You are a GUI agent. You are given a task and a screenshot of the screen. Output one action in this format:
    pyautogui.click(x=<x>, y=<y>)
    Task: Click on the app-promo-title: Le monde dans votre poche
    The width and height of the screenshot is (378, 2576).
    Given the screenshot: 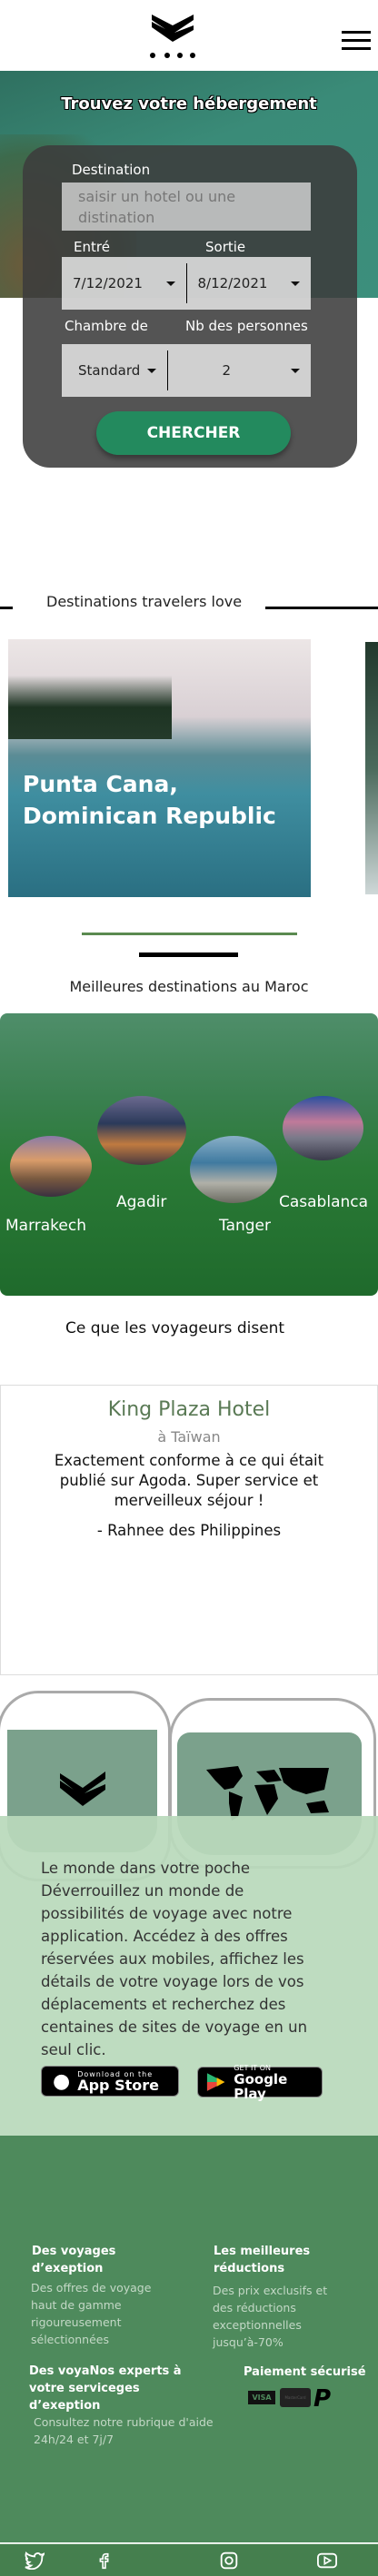 What is the action you would take?
    pyautogui.click(x=146, y=1868)
    